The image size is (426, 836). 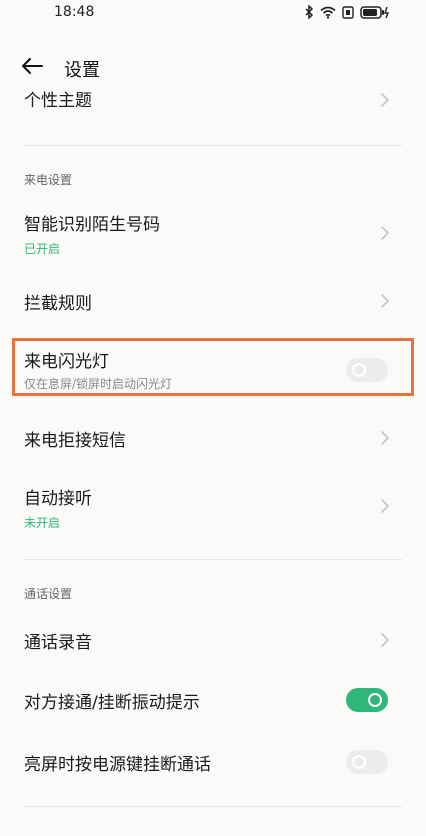 I want to click on battery-charging-icon, so click(x=375, y=12).